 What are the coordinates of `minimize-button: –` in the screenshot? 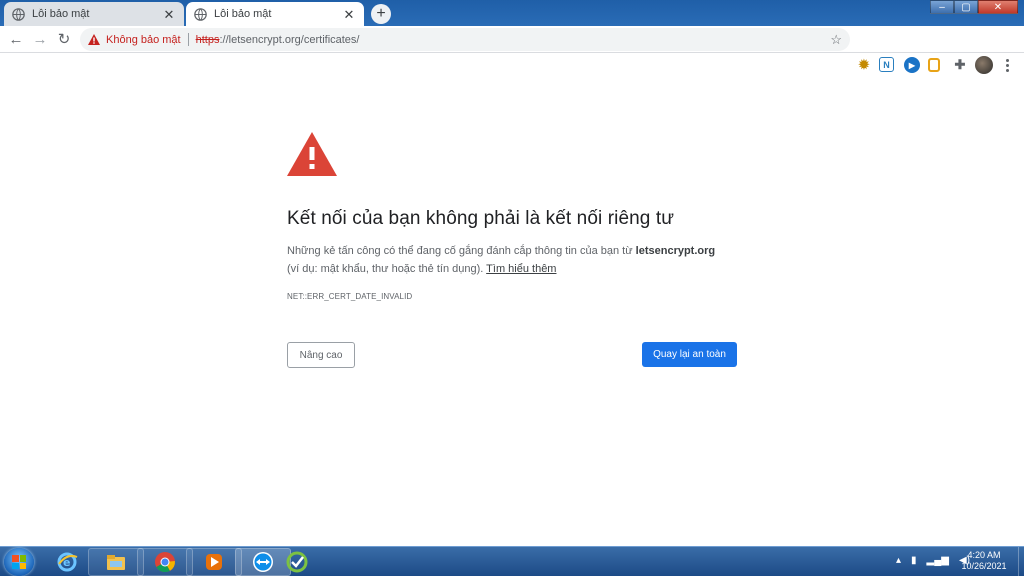 It's located at (942, 7).